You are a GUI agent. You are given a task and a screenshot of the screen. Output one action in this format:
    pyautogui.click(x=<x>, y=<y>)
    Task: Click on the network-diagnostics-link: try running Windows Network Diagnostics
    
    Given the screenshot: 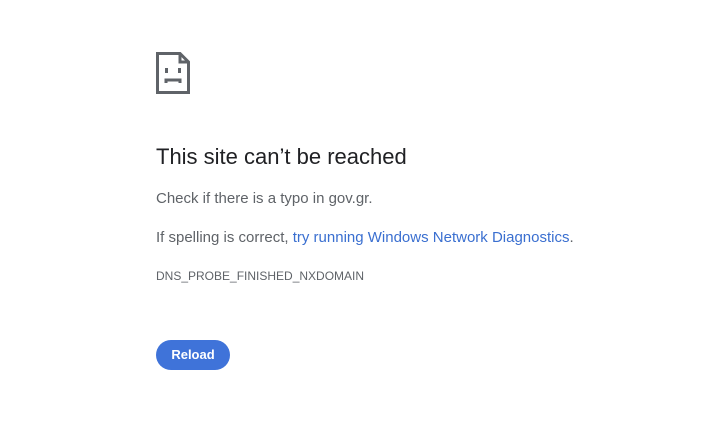 What is the action you would take?
    pyautogui.click(x=431, y=237)
    